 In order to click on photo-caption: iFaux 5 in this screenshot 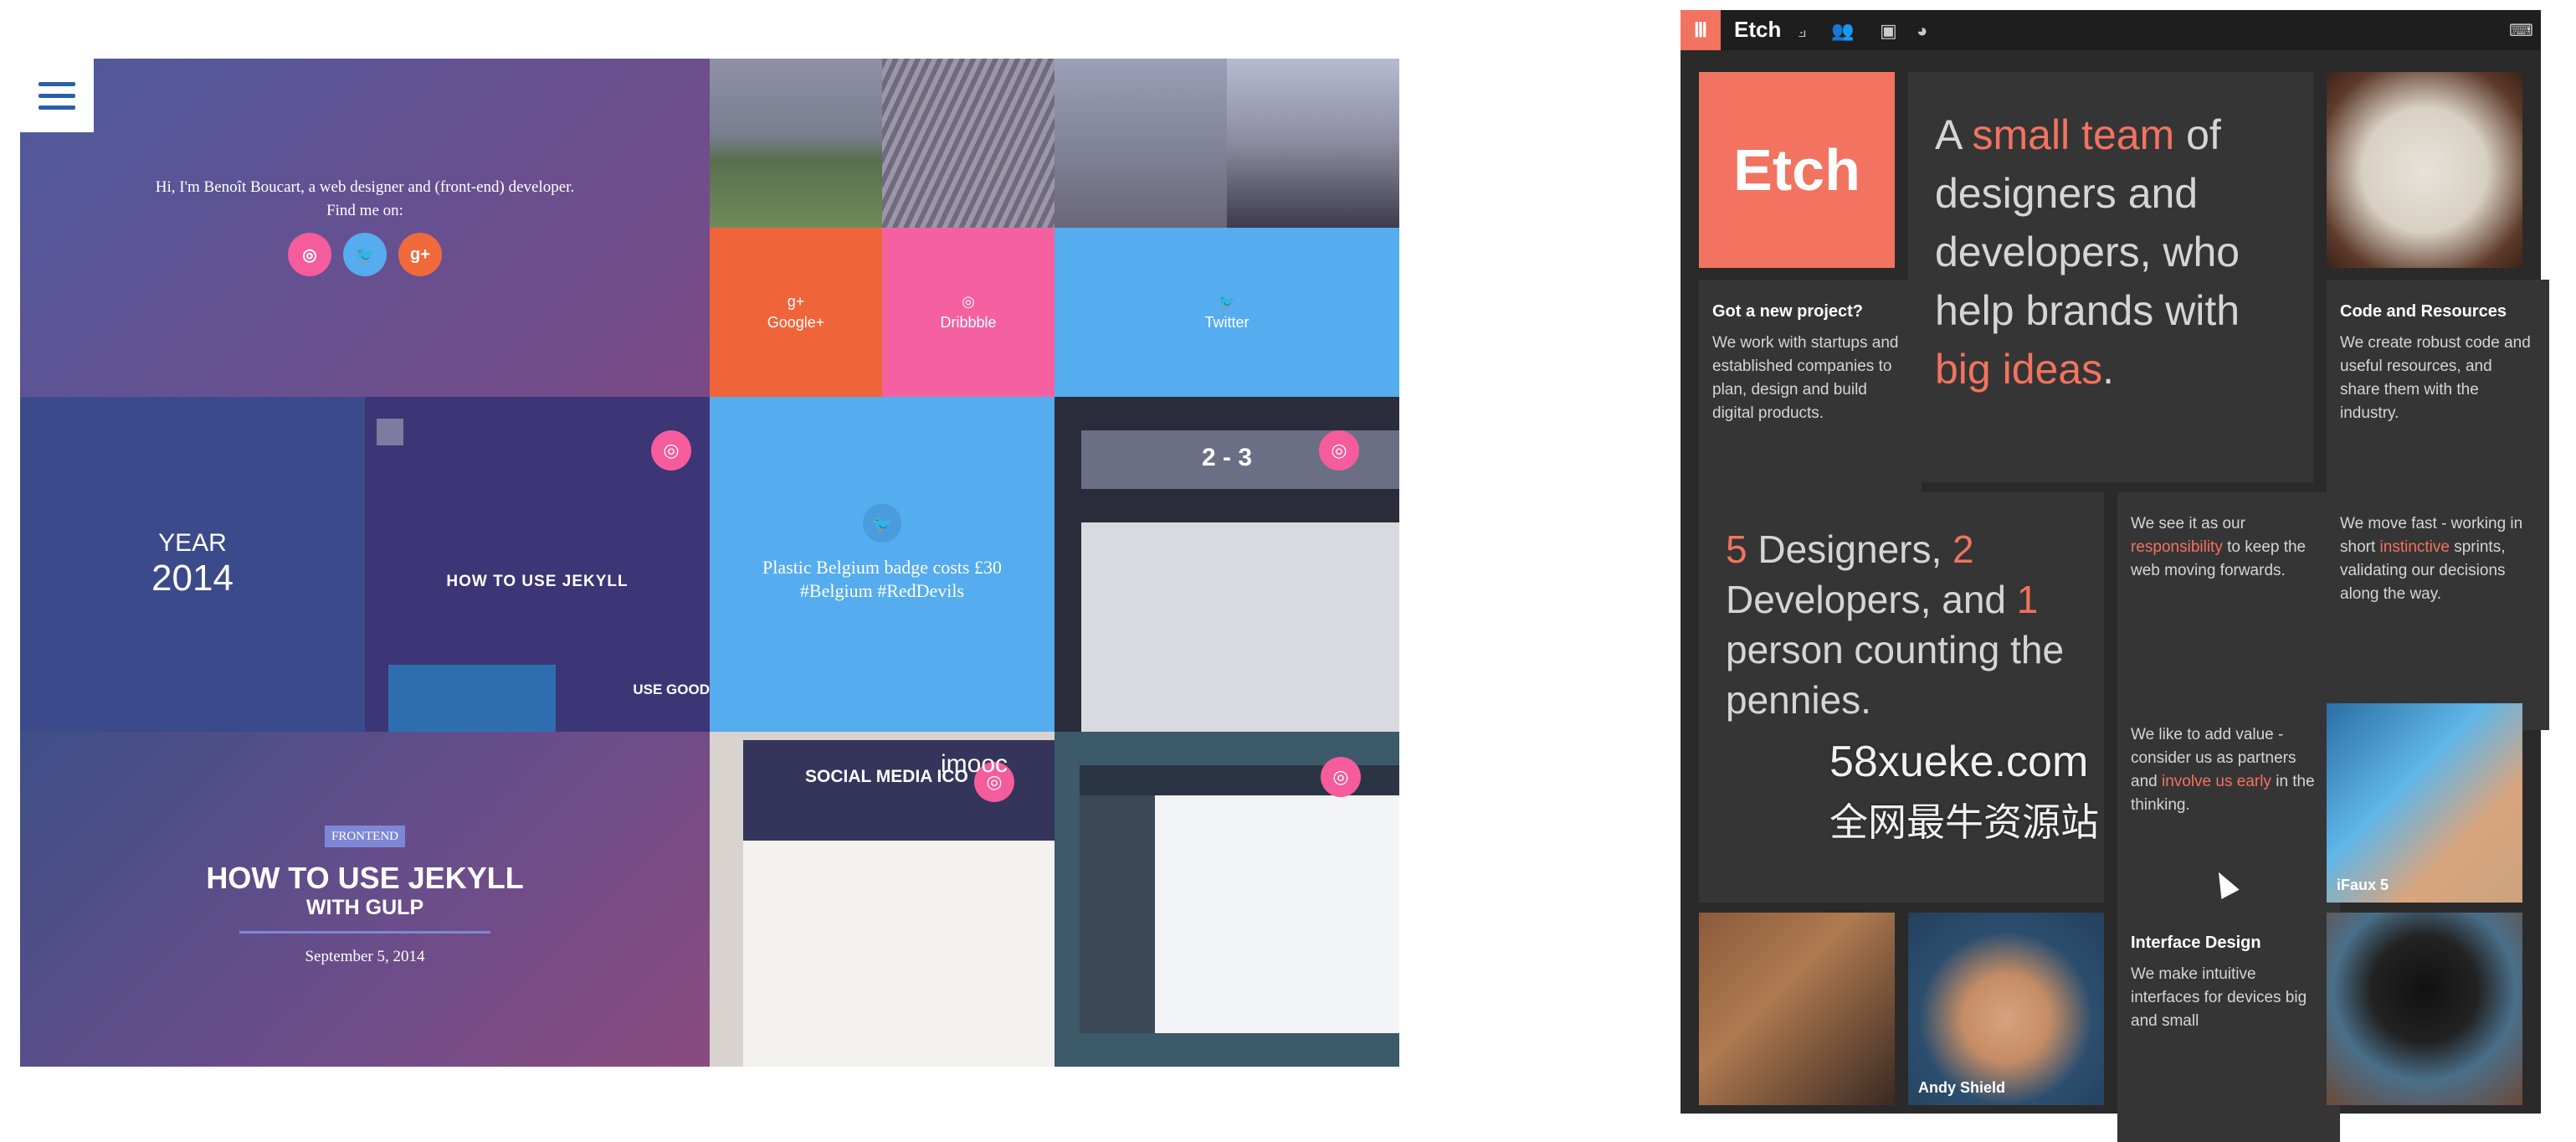, I will do `click(2363, 885)`.